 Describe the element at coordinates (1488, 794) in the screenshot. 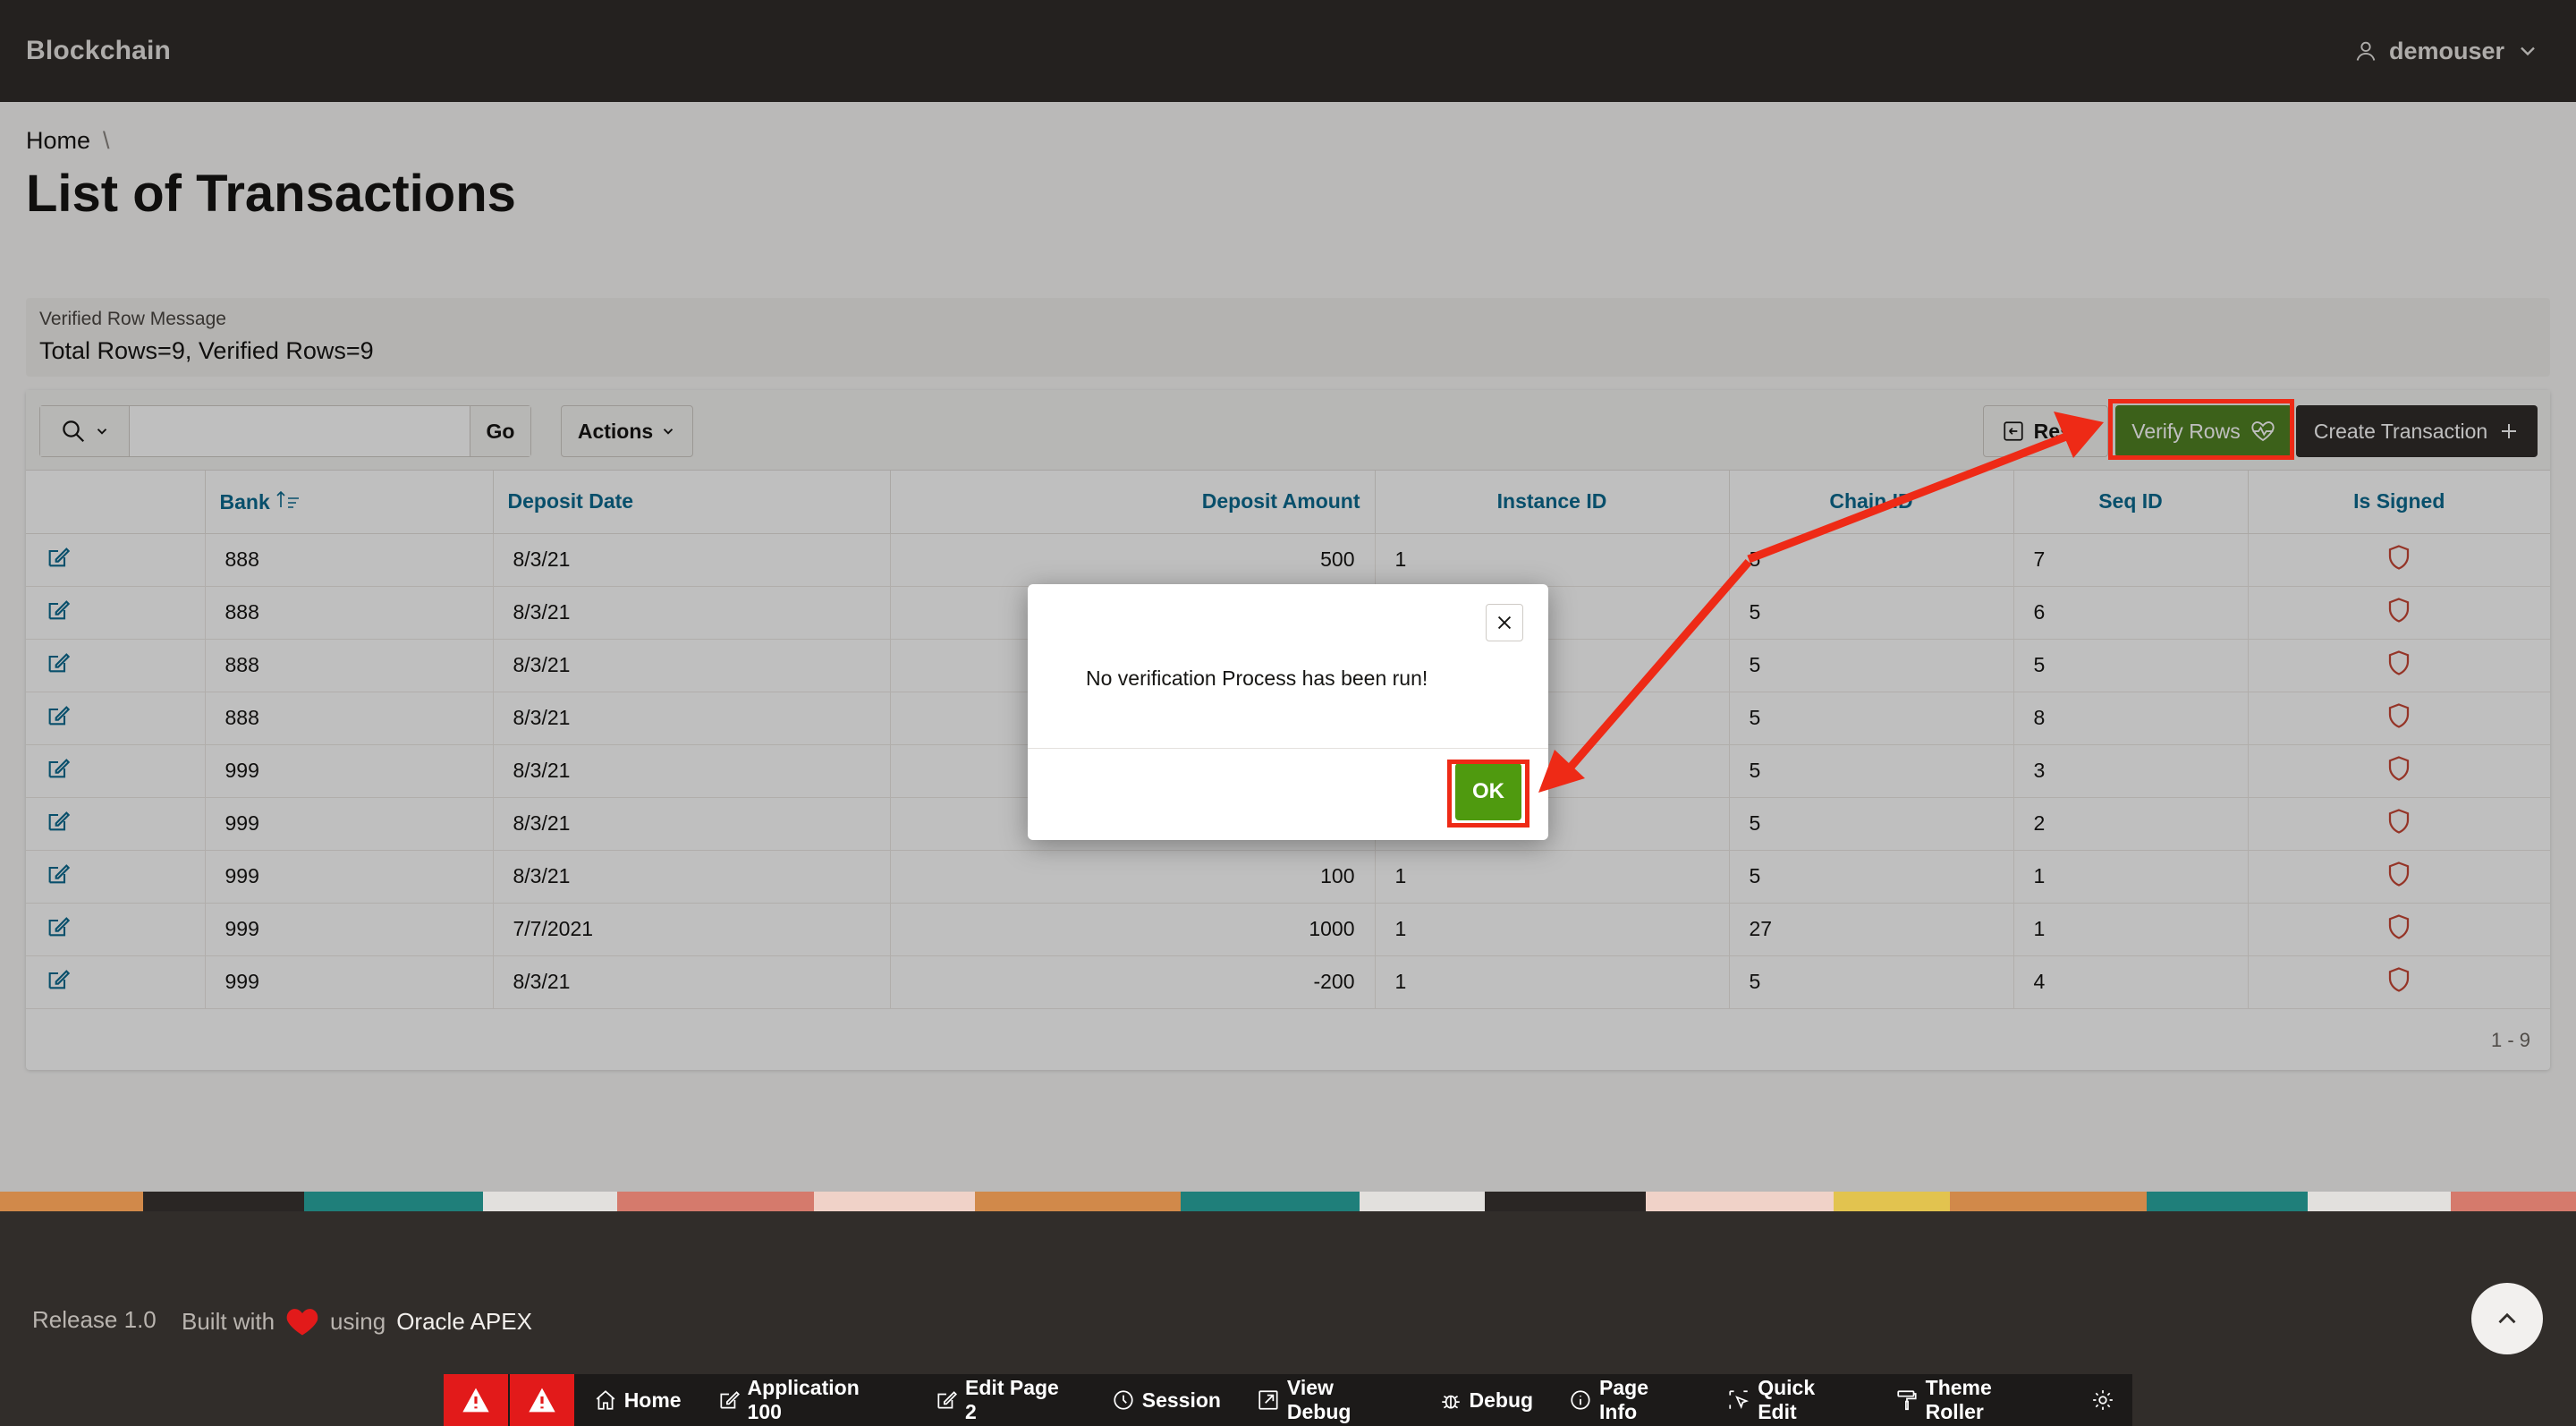

I see `ok-button-highlight` at that location.